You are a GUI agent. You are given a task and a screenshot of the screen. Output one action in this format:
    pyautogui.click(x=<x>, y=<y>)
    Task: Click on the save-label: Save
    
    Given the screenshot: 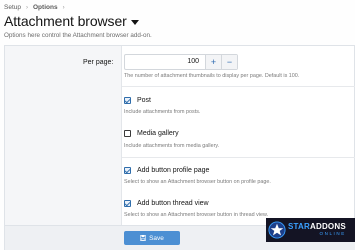 What is the action you would take?
    pyautogui.click(x=156, y=238)
    